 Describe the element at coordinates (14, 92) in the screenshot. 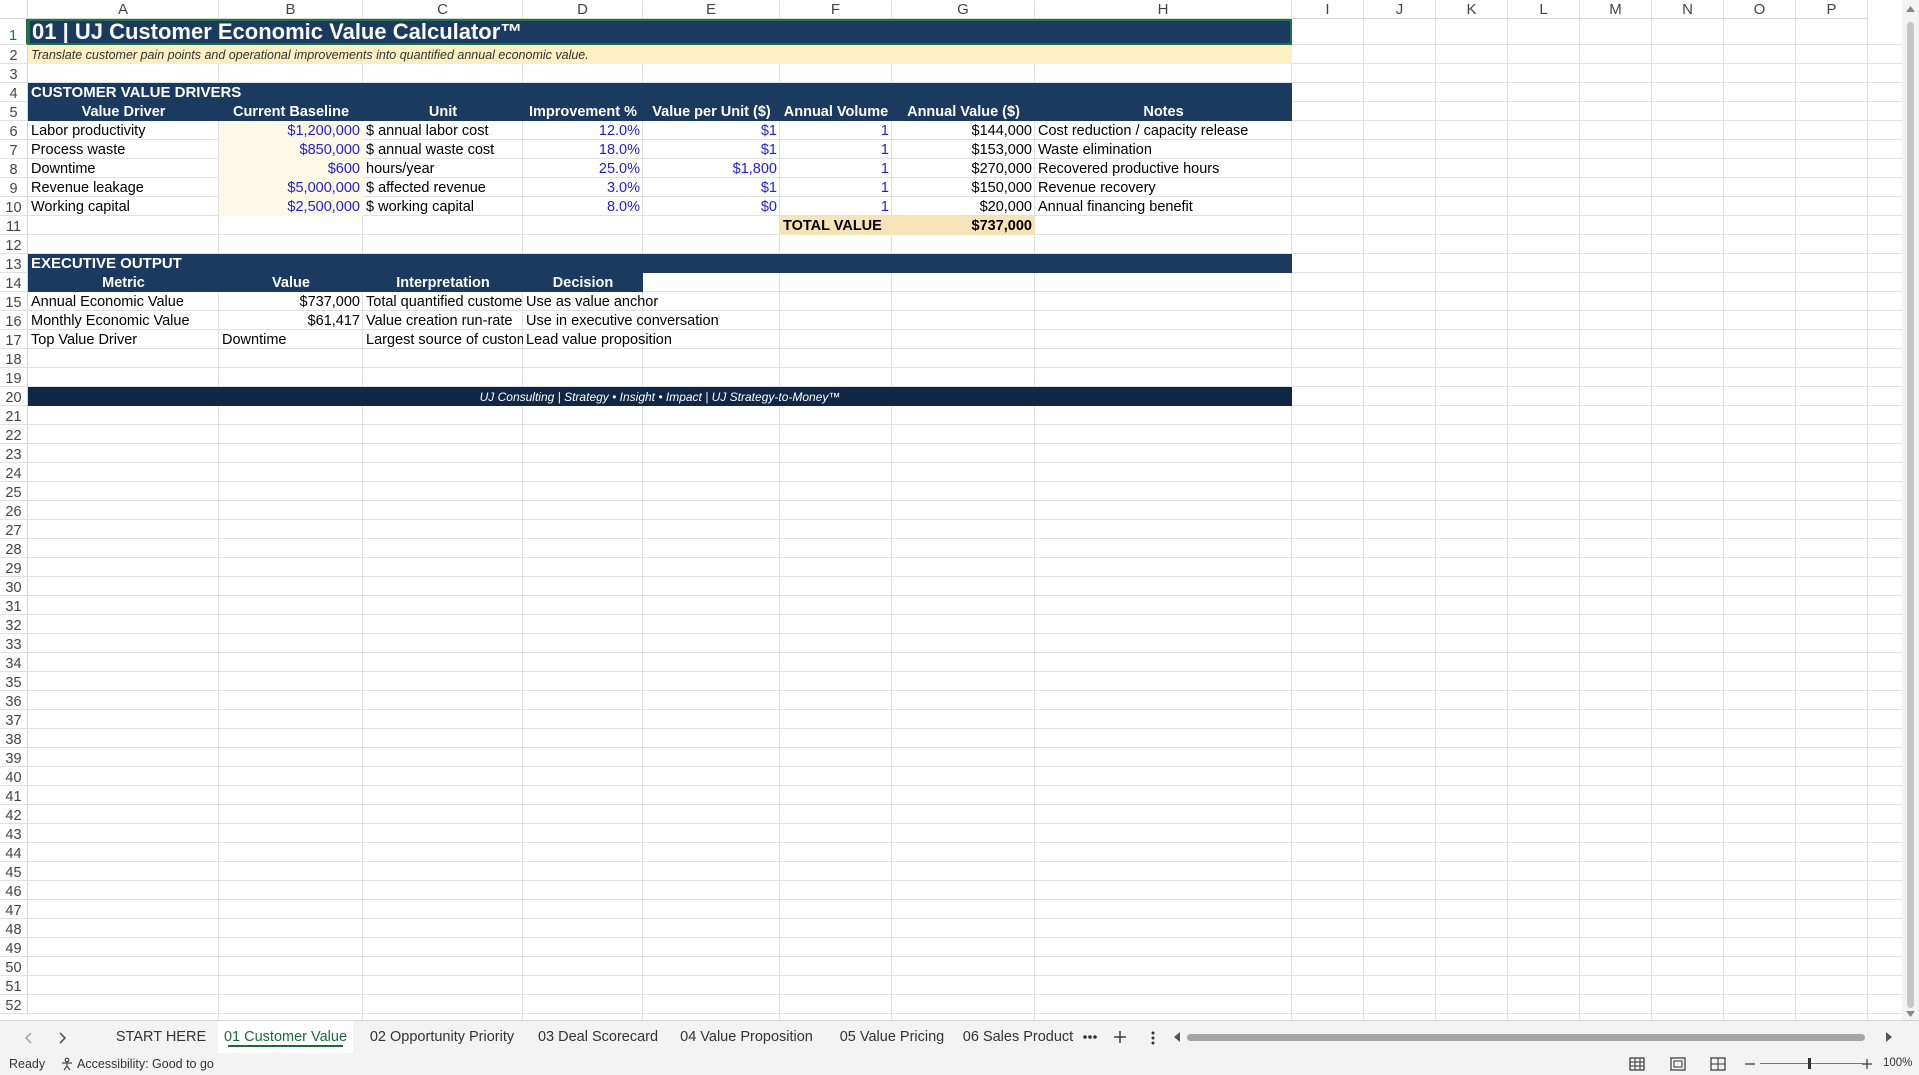

I see `row-header-4: 4` at that location.